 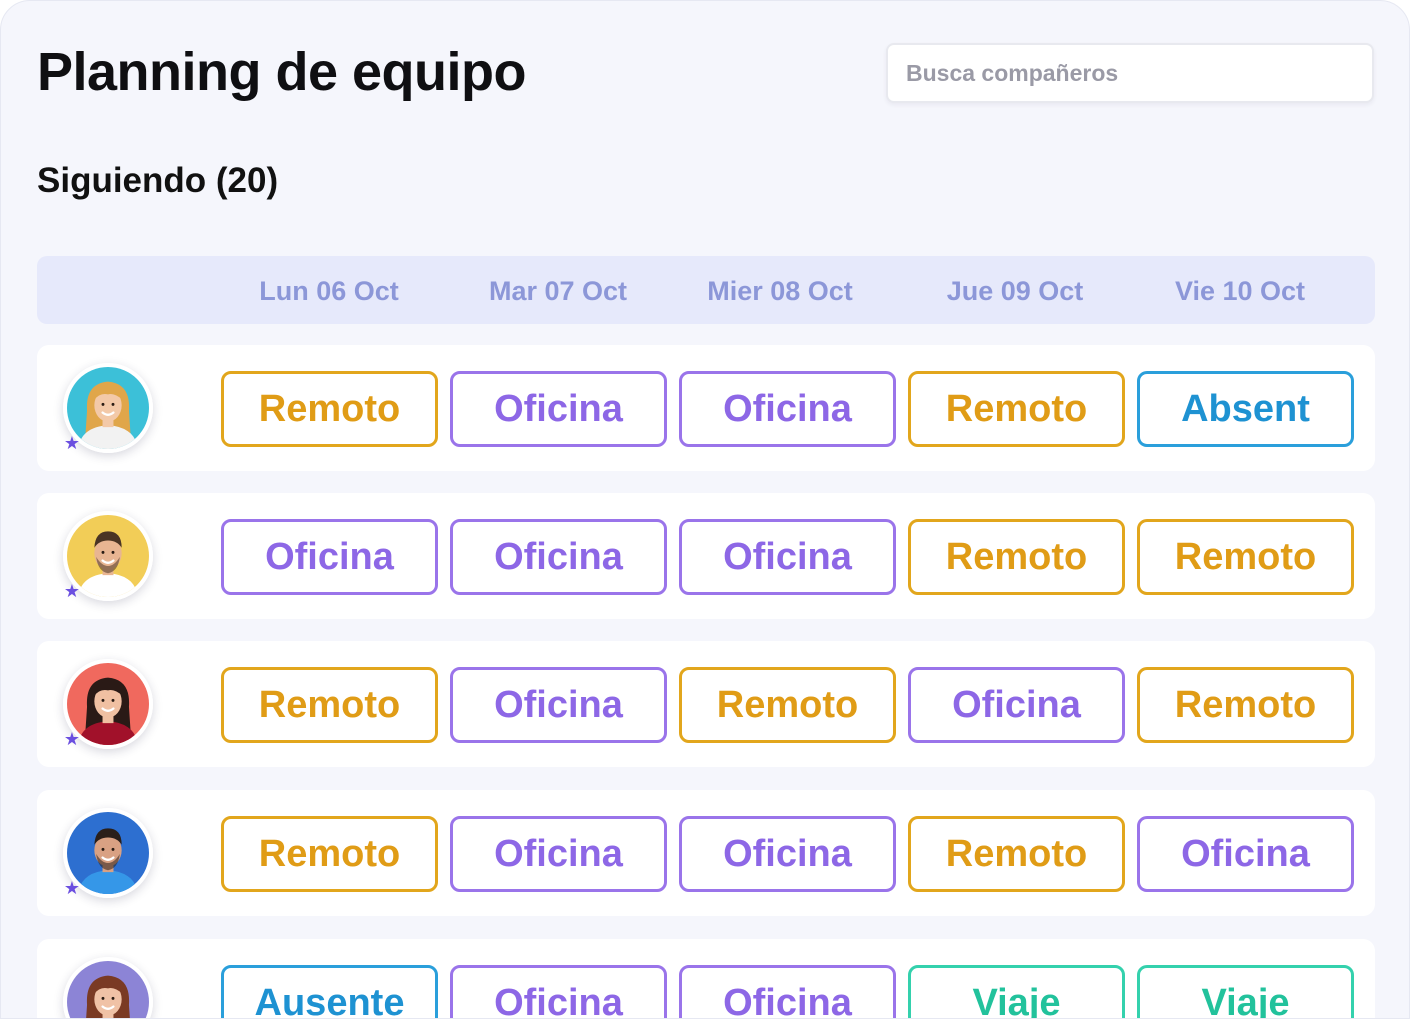 I want to click on date-column-header: Vie 10 Oct, so click(x=1240, y=291).